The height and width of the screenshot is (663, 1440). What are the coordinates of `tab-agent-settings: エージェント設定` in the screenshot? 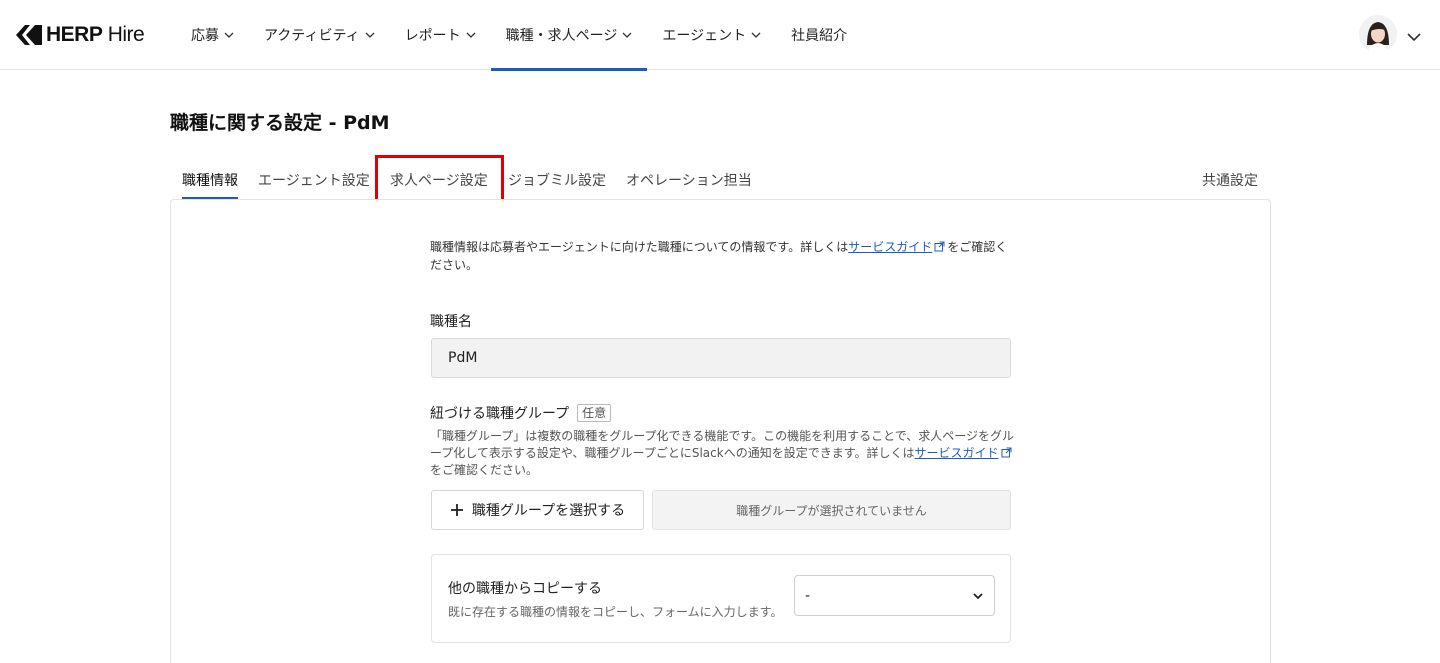 It's located at (314, 180).